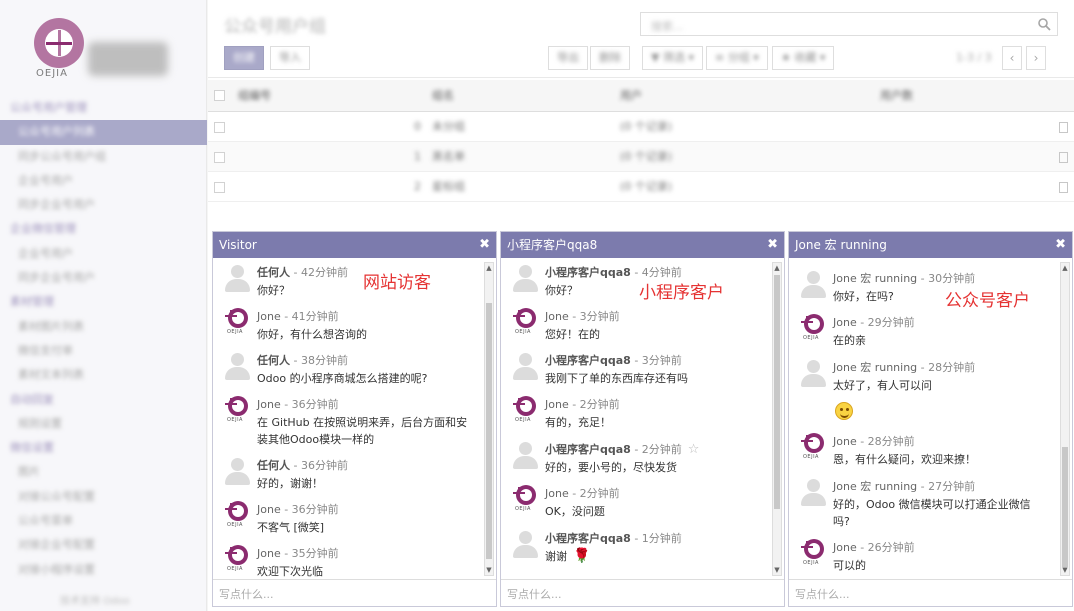 The image size is (1074, 611). Describe the element at coordinates (737, 58) in the screenshot. I see `group-by-button: ≡ 分组 ▾` at that location.